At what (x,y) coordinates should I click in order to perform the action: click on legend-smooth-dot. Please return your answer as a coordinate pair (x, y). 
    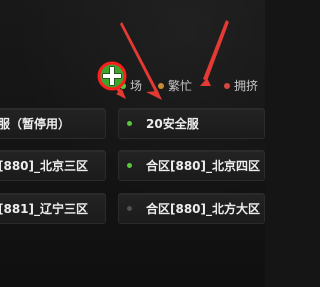
    Looking at the image, I should click on (123, 86).